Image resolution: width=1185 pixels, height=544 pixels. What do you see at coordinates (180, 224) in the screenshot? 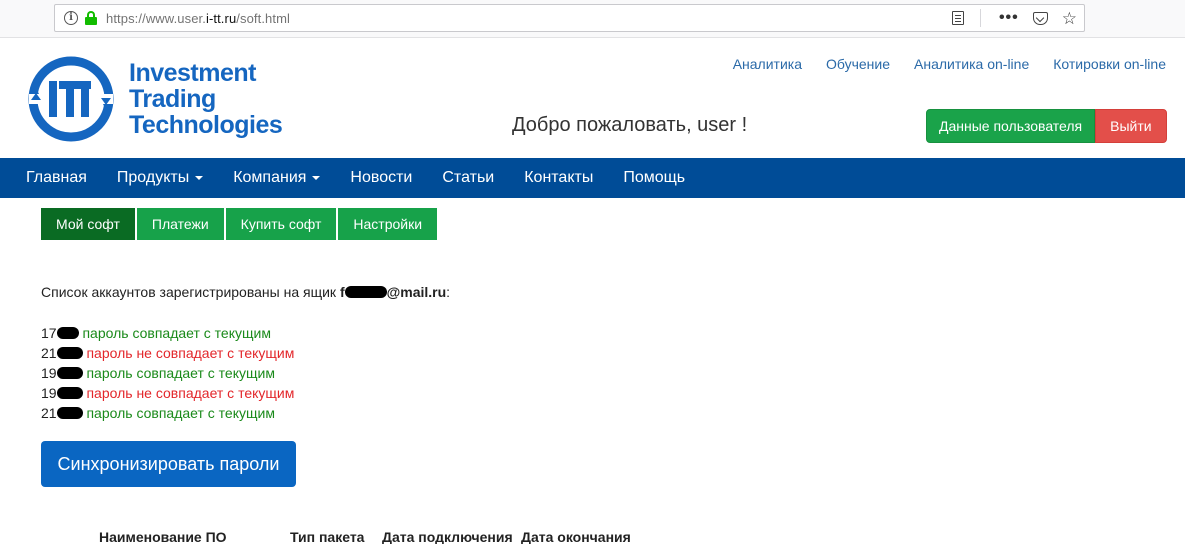
I see `tab-payments: Платежи` at bounding box center [180, 224].